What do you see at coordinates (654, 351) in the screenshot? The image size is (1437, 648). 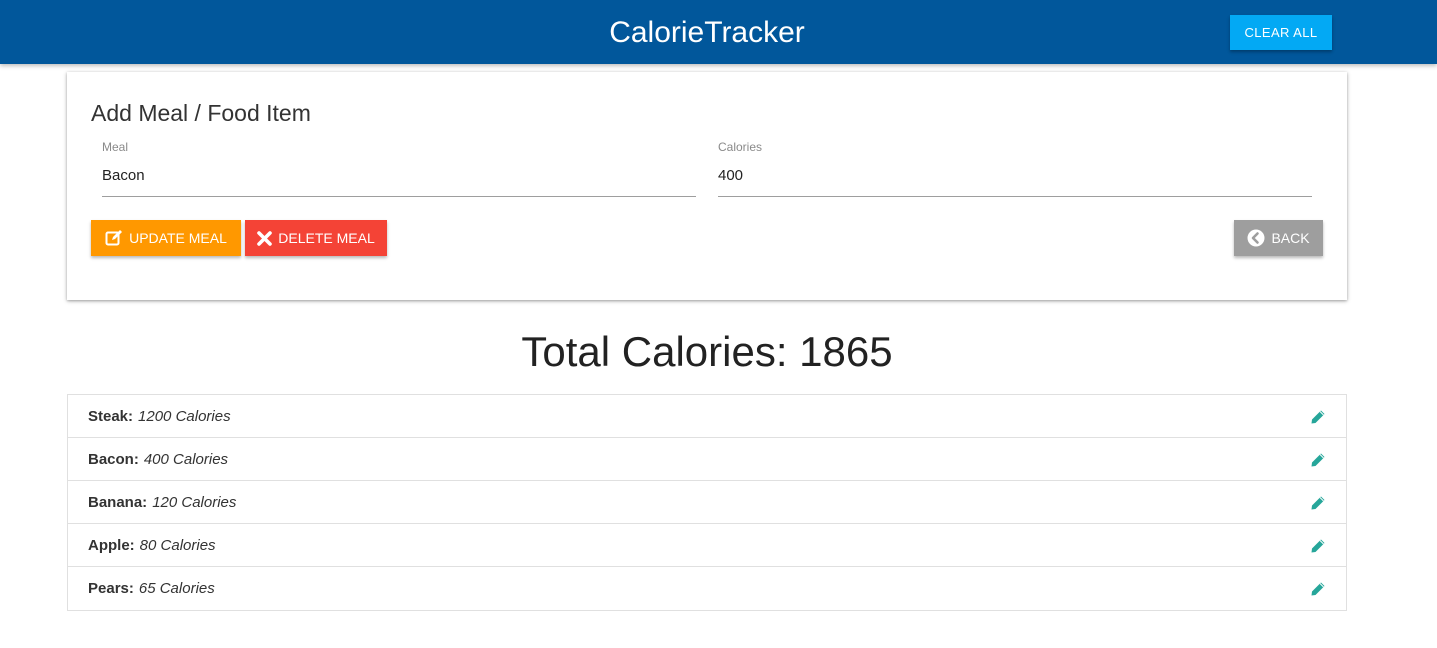 I see `total-calories-label: Total Calories:` at bounding box center [654, 351].